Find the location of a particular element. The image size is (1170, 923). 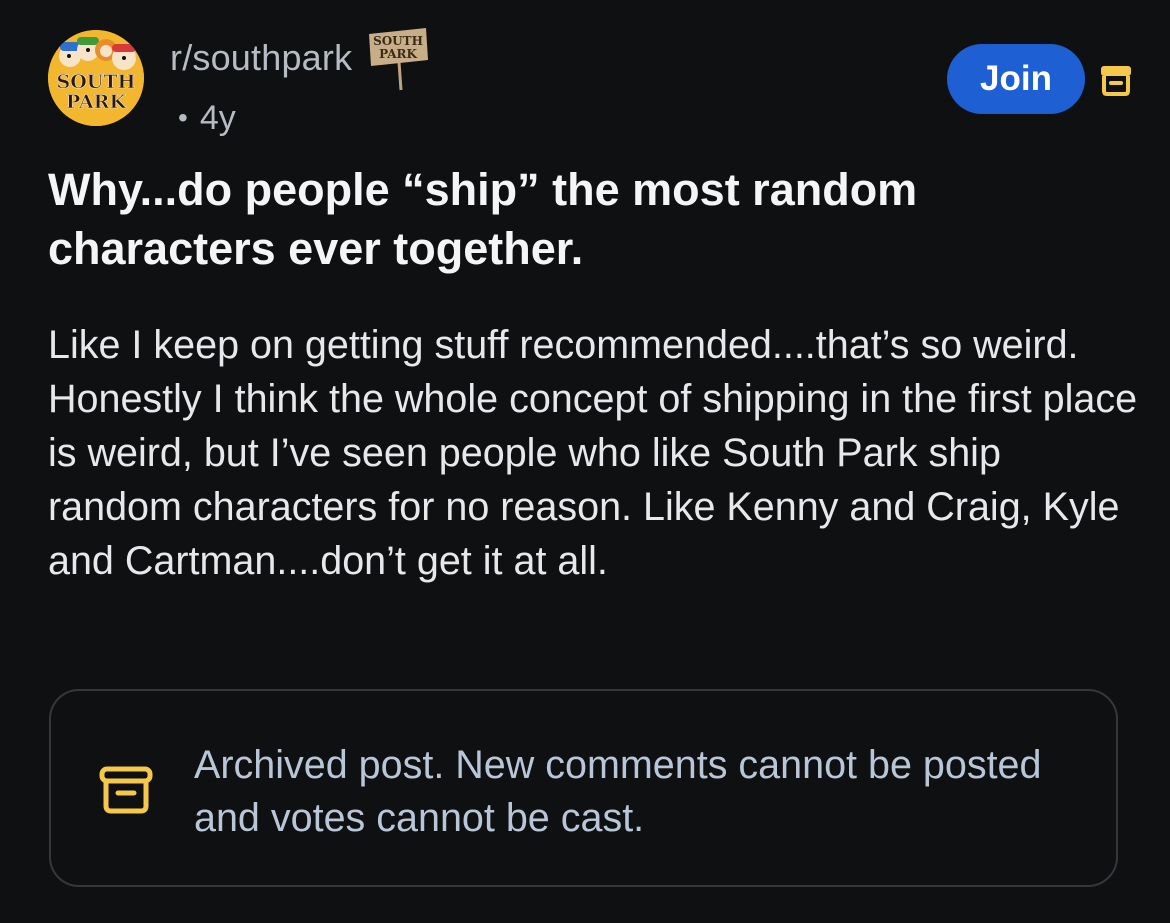

subreddit-meta: r/southpark SOUTH PARK • 4y is located at coordinates (300, 83).